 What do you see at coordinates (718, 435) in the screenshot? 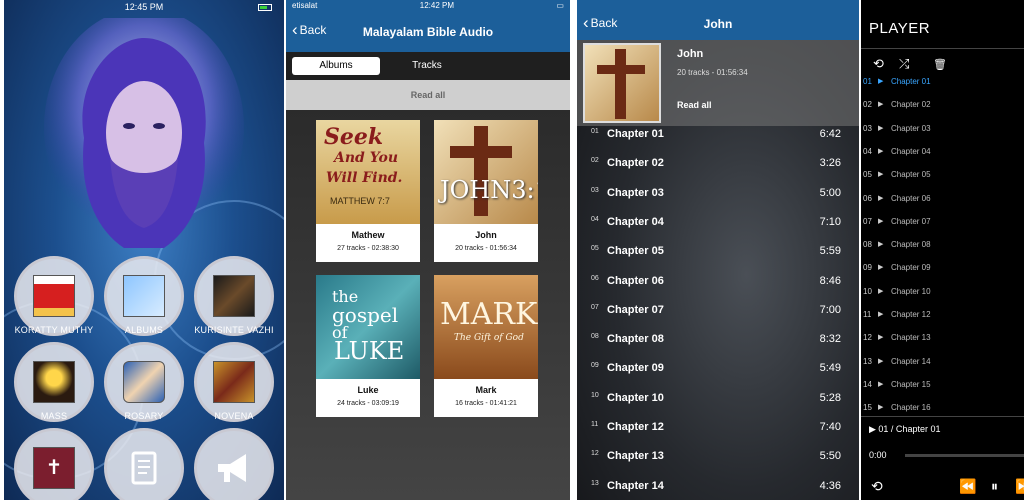
I see `track-row: 11 Chapter 12 7:40` at bounding box center [718, 435].